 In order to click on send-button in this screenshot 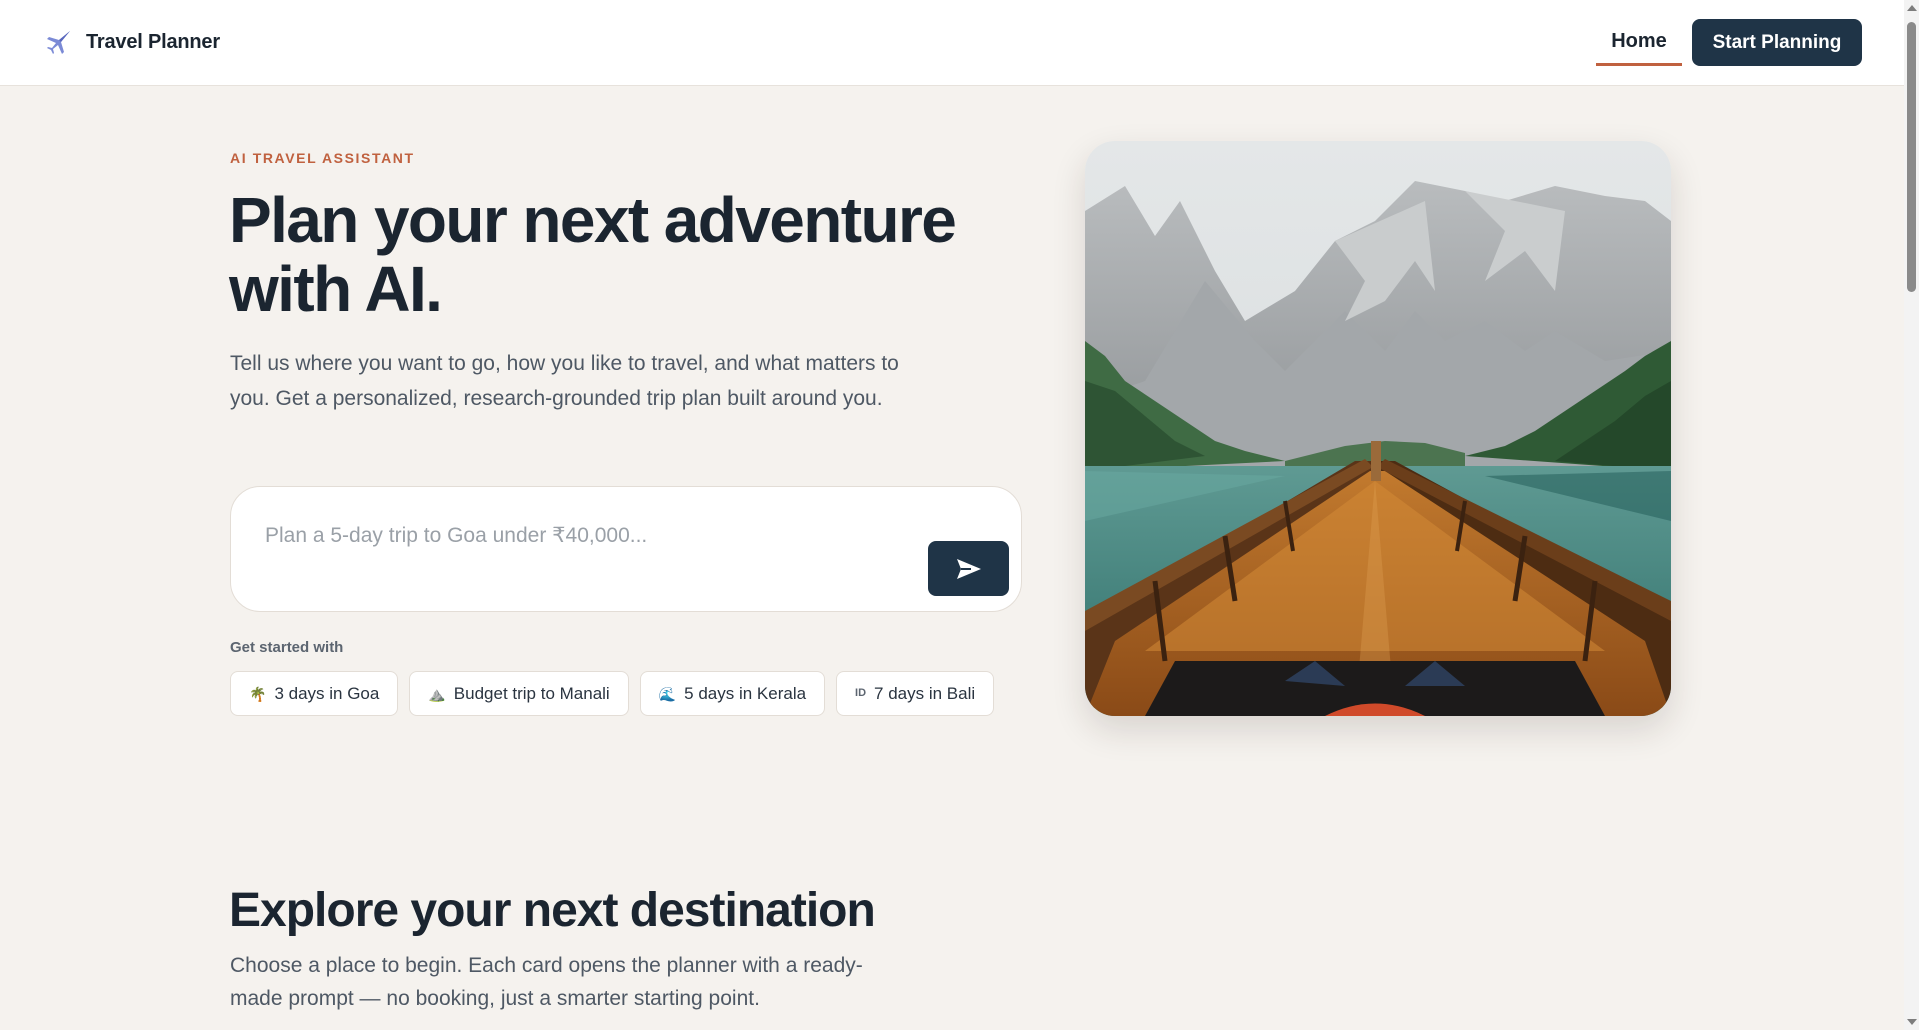, I will do `click(968, 568)`.